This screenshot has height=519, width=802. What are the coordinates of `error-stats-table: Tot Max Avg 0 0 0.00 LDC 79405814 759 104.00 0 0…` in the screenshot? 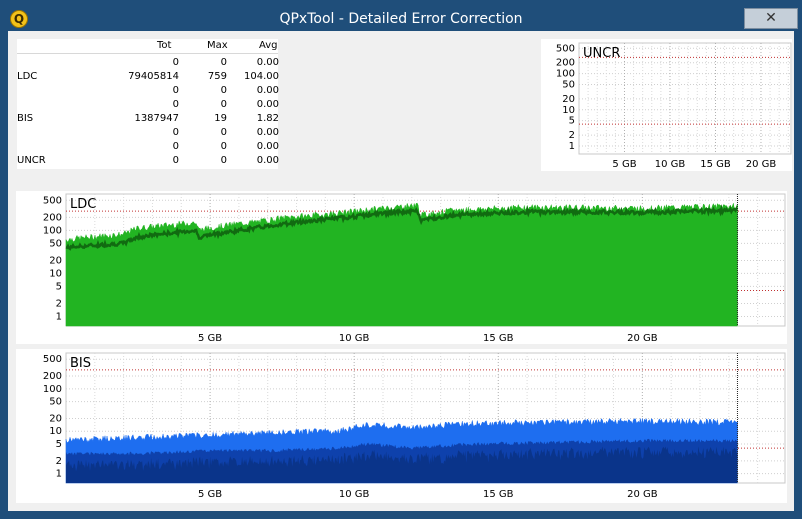 It's located at (148, 104).